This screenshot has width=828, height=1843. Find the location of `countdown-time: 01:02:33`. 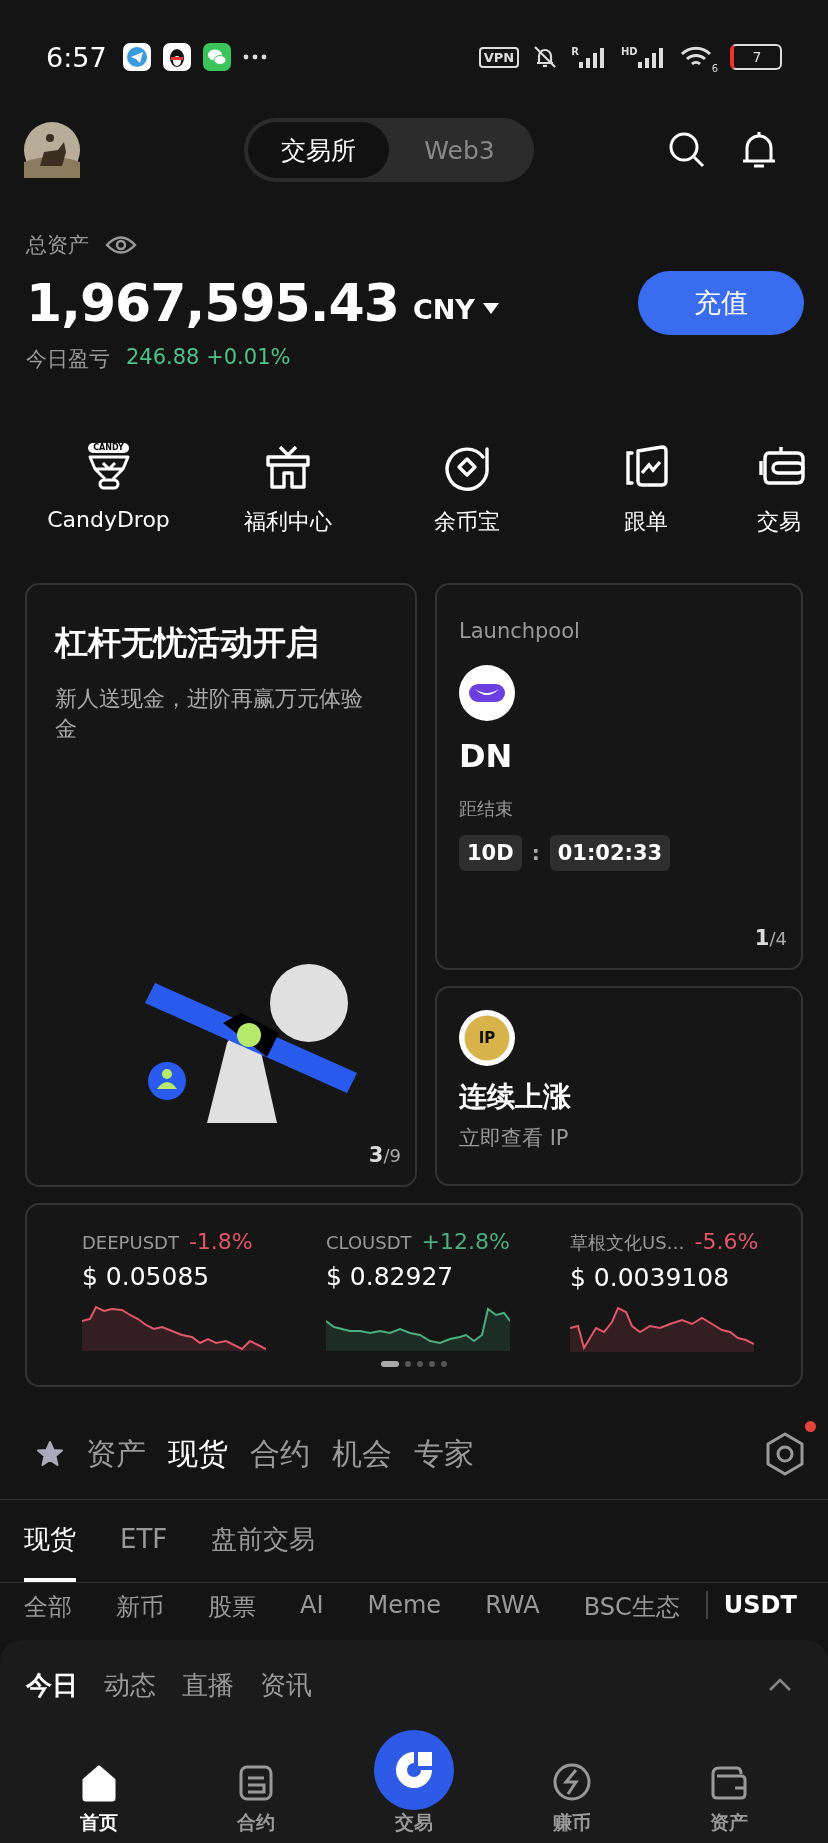

countdown-time: 01:02:33 is located at coordinates (610, 853).